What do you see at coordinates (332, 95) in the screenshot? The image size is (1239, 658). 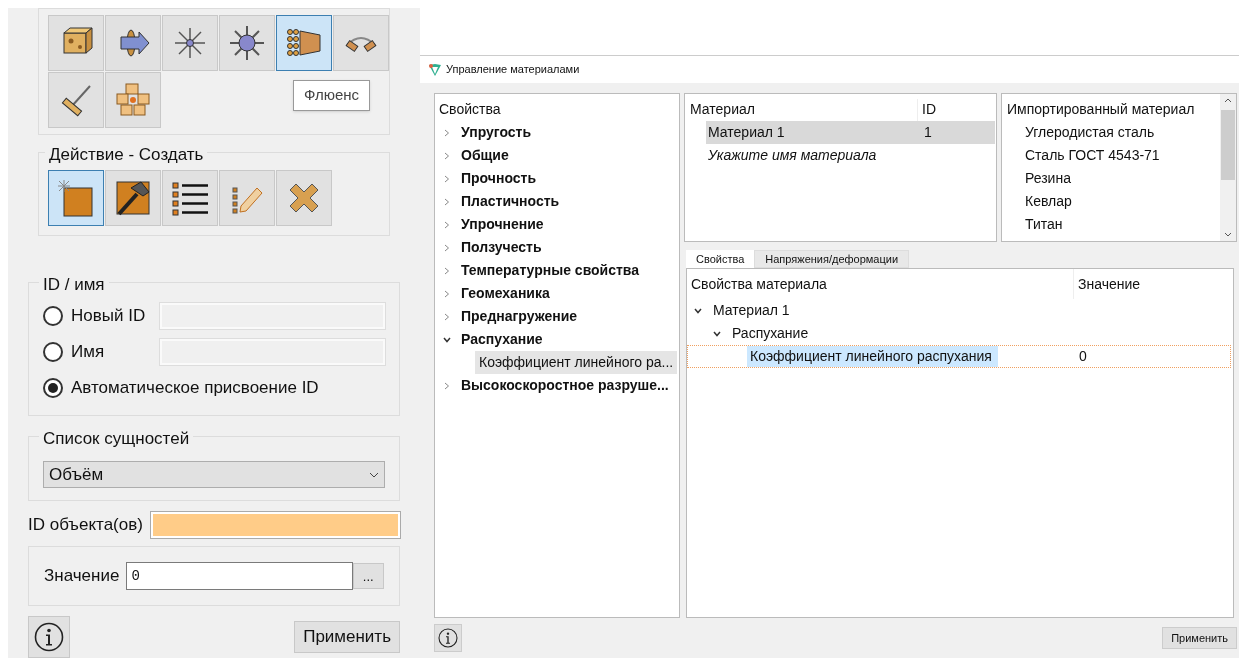 I see `tooltip: Флюенс` at bounding box center [332, 95].